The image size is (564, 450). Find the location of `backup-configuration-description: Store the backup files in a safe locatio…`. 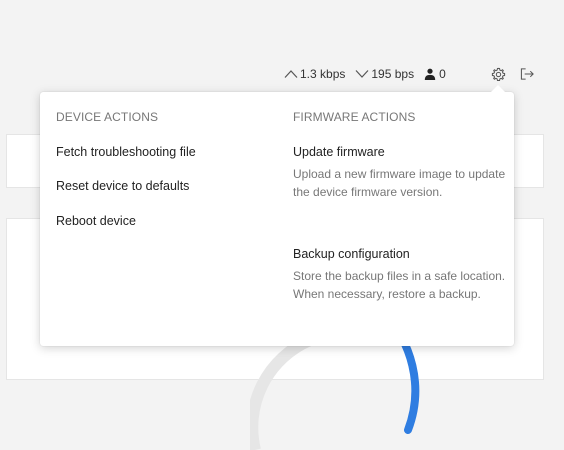

backup-configuration-description: Store the backup files in a safe locatio… is located at coordinates (399, 285).